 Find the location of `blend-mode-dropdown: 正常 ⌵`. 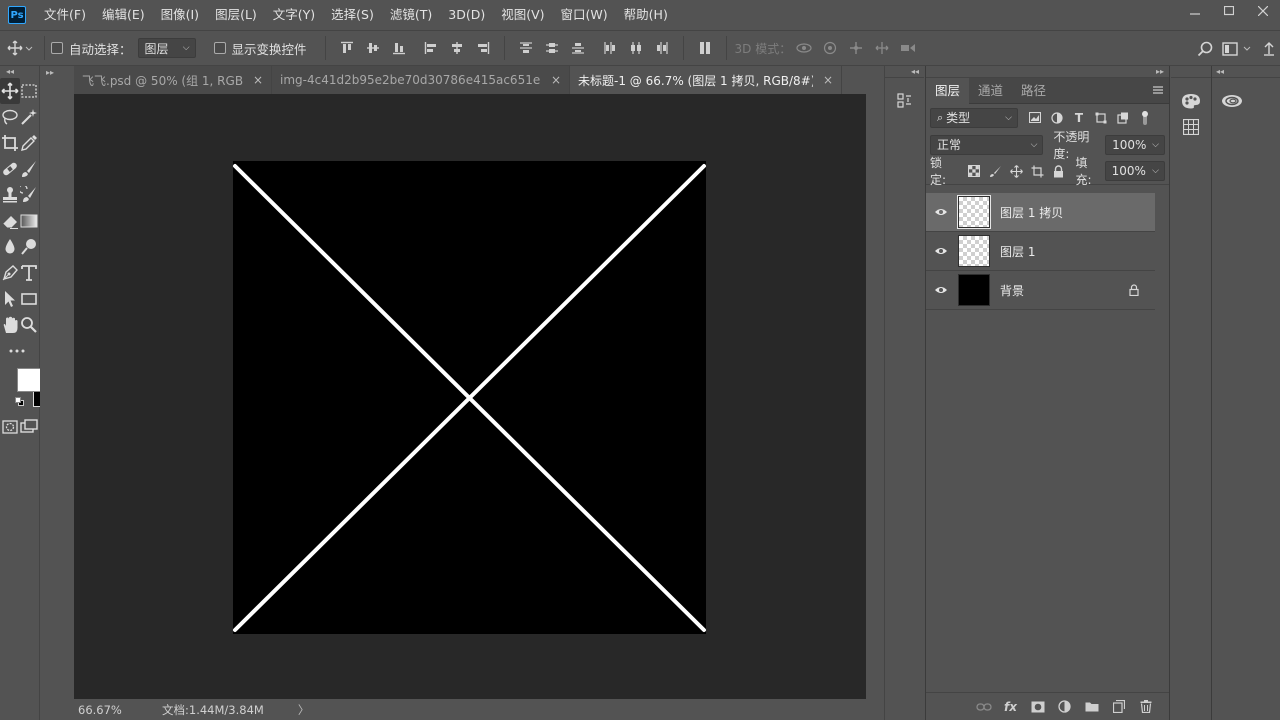

blend-mode-dropdown: 正常 ⌵ is located at coordinates (987, 144).